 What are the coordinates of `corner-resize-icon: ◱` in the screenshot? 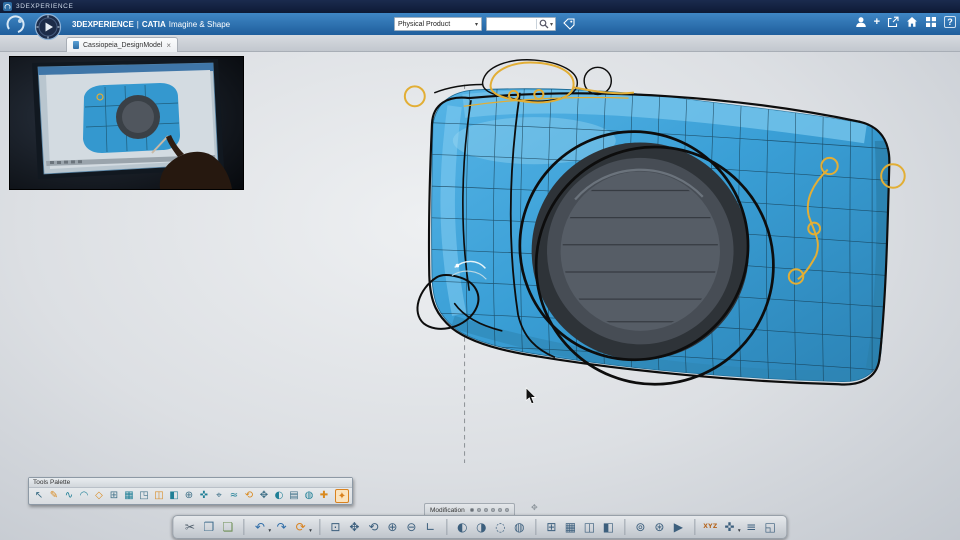 It's located at (770, 527).